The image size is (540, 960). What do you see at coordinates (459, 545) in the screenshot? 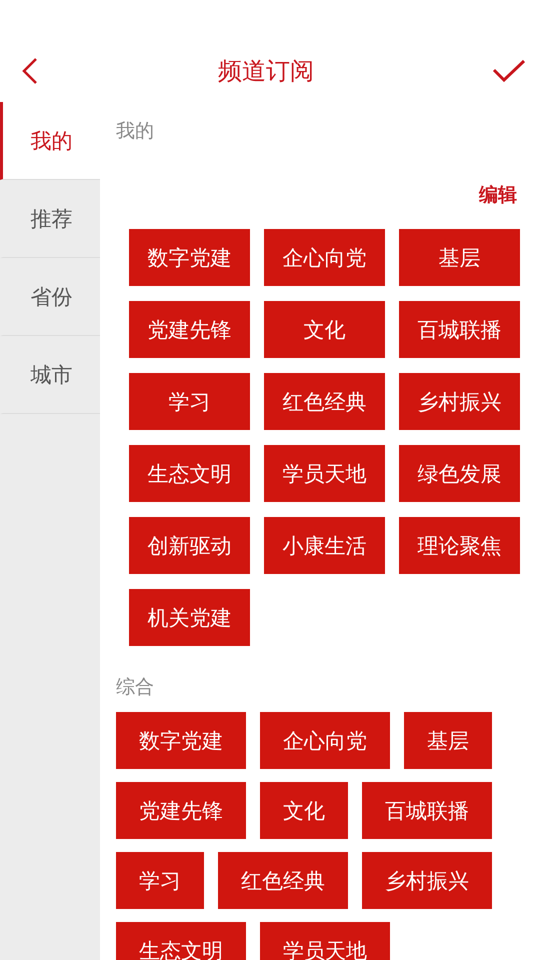
I see `channel-tag: 理论聚焦` at bounding box center [459, 545].